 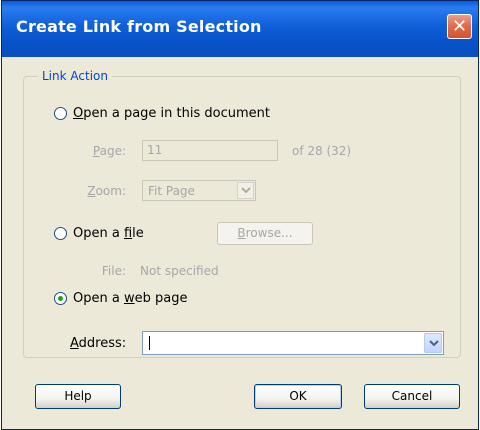 I want to click on radio-open-page-label: Open a page in this document, so click(x=171, y=113).